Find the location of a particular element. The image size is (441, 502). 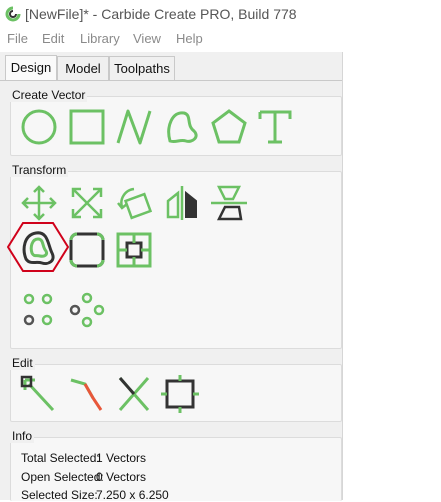

node-edit-tool is located at coordinates (39, 394).